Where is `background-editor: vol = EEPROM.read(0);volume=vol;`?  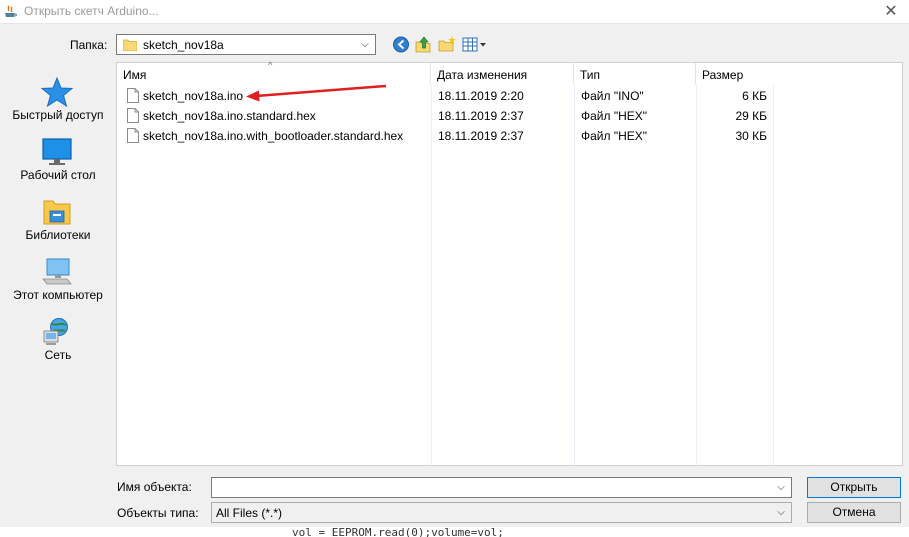 background-editor: vol = EEPROM.read(0);volume=vol; is located at coordinates (454, 532).